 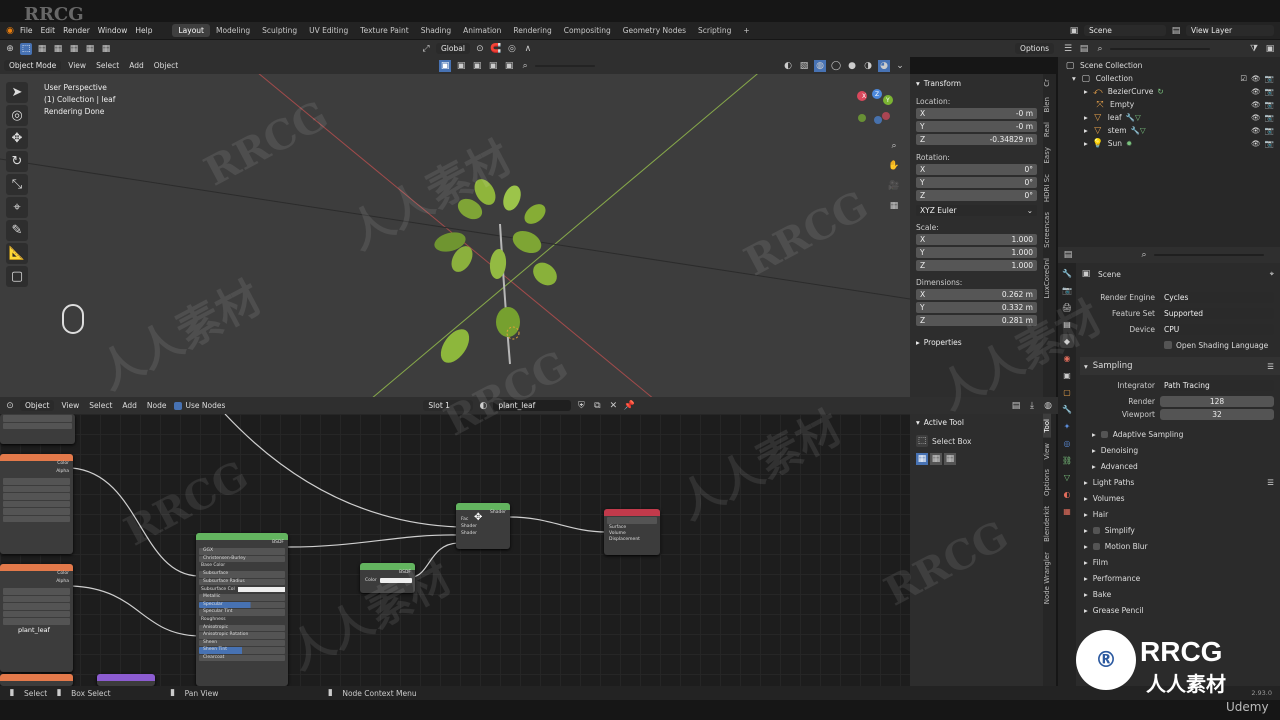 What do you see at coordinates (70, 405) in the screenshot?
I see `ne-menu-view: View` at bounding box center [70, 405].